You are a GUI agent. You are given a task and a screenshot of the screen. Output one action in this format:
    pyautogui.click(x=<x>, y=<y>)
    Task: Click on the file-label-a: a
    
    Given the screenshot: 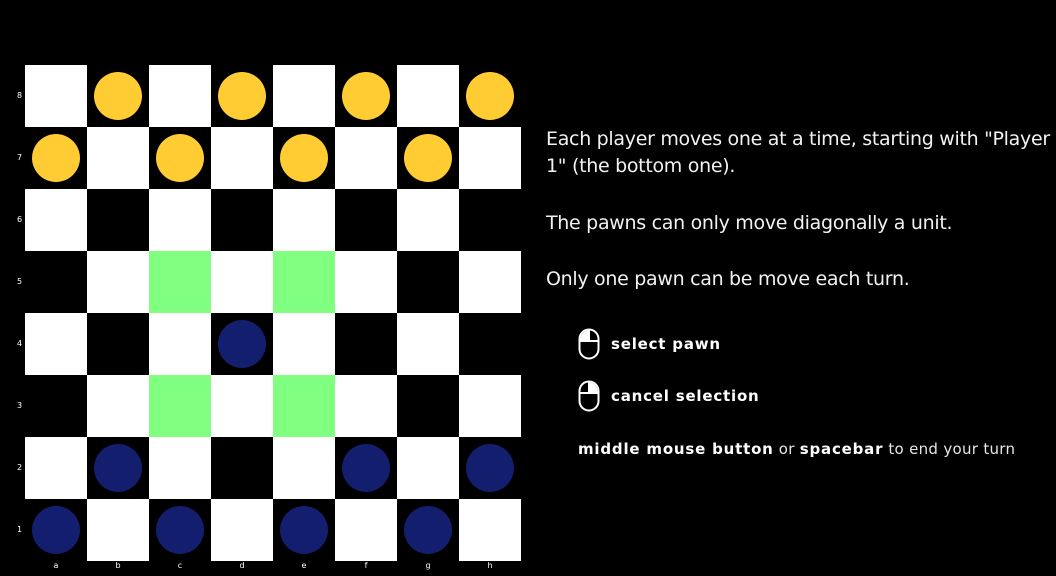 What is the action you would take?
    pyautogui.click(x=56, y=565)
    